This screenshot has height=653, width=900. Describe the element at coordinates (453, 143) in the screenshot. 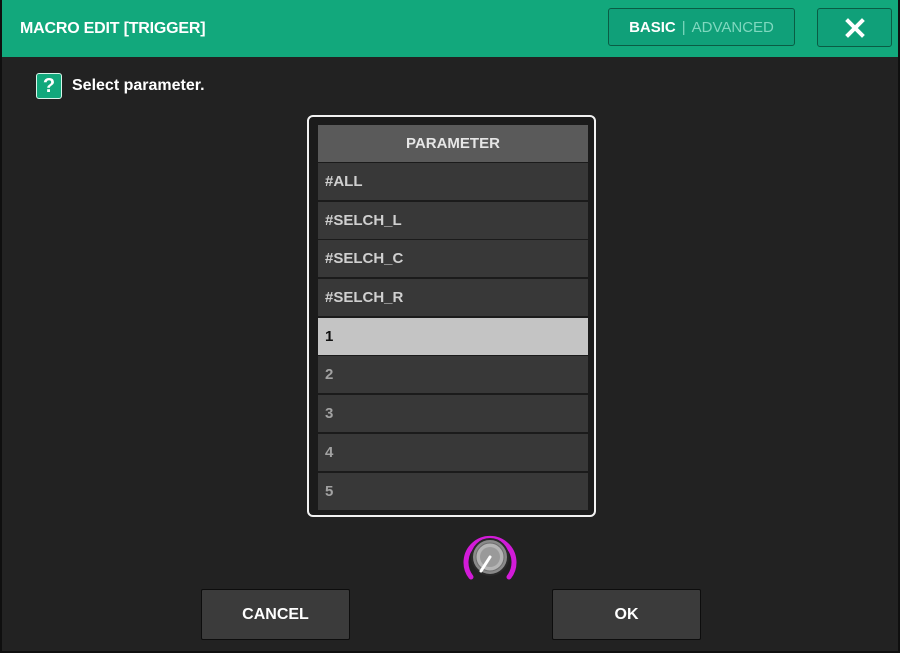

I see `parameter-list-header: PARAMETER` at that location.